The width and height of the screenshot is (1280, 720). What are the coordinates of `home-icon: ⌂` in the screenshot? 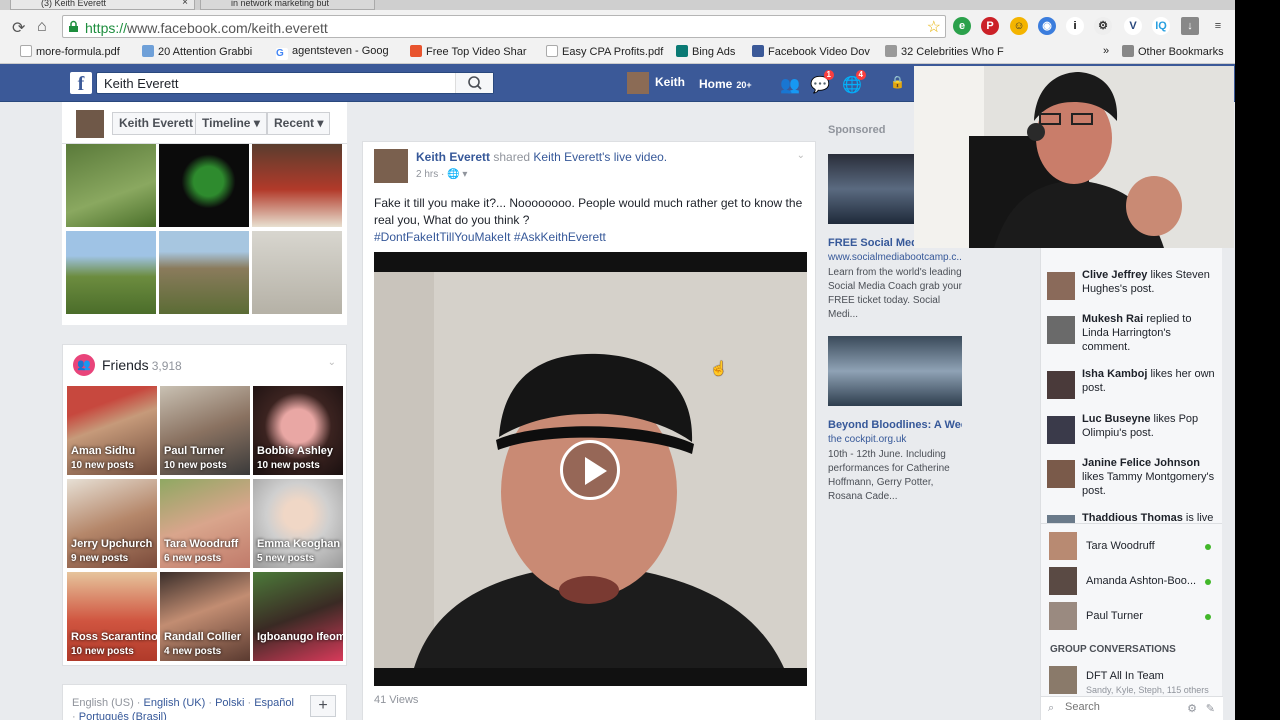 It's located at (42, 27).